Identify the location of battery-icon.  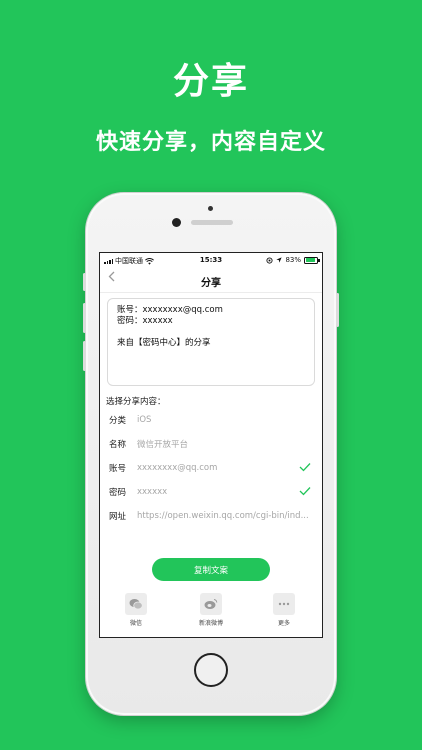
(312, 260).